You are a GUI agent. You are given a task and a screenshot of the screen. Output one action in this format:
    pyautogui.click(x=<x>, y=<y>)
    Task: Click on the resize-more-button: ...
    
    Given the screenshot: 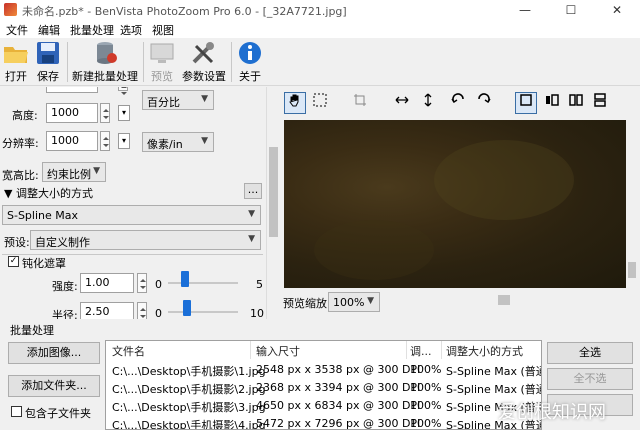 What is the action you would take?
    pyautogui.click(x=253, y=191)
    